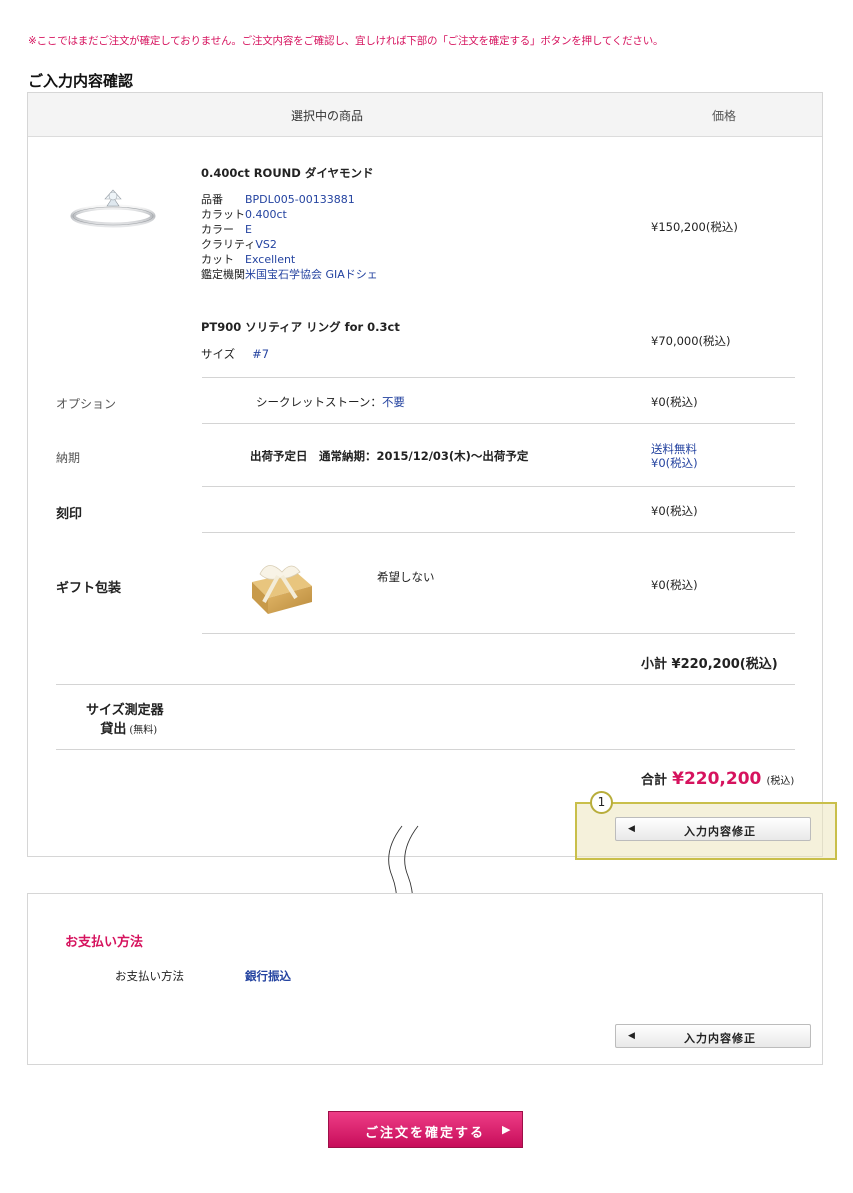 This screenshot has width=853, height=1193. Describe the element at coordinates (125, 720) in the screenshot. I see `size-tool-label: サイズ測定器 貸出 (無料)` at that location.